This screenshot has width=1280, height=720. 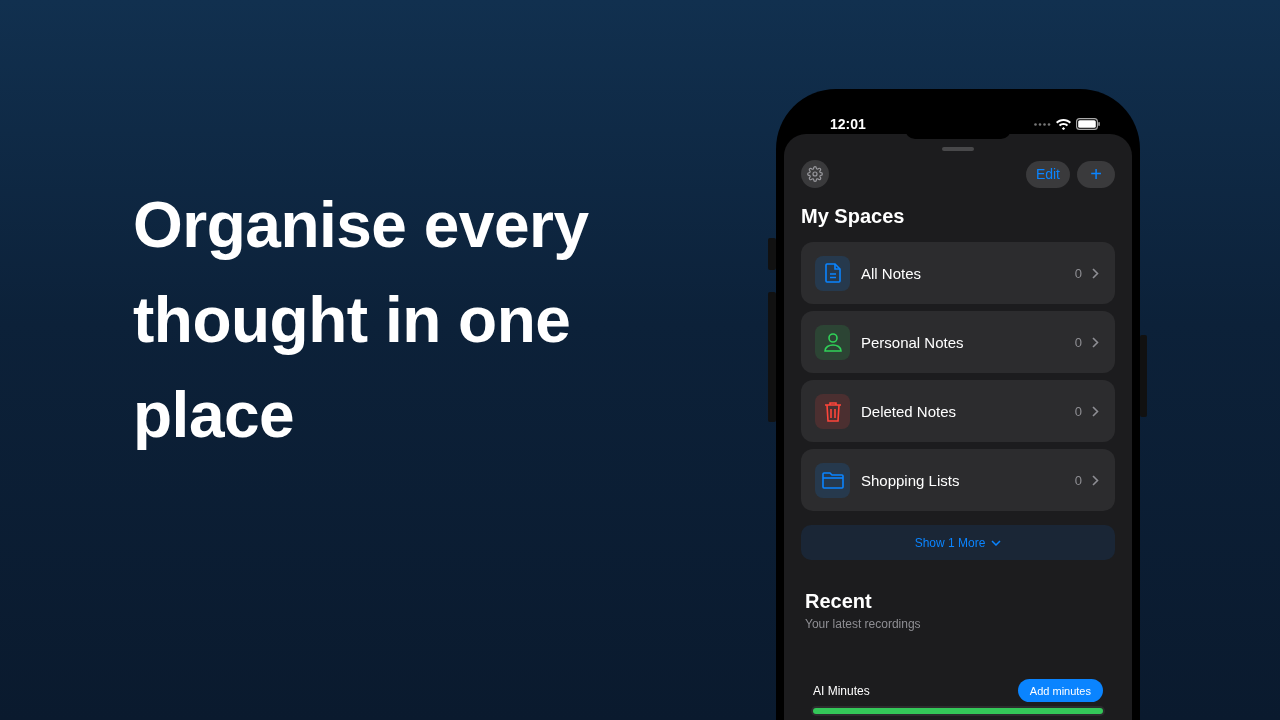 What do you see at coordinates (832, 480) in the screenshot?
I see `folder-icon` at bounding box center [832, 480].